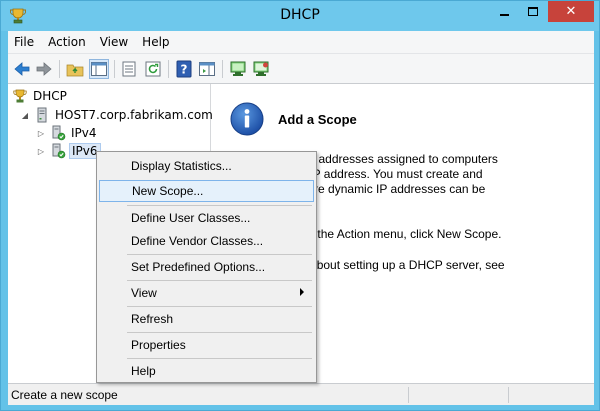 The height and width of the screenshot is (411, 600). I want to click on export-list-button, so click(129, 69).